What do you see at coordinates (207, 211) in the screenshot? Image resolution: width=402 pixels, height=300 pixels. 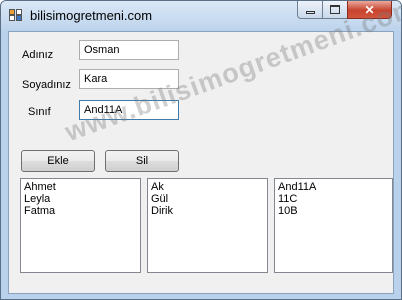 I see `list-item: Dirik` at bounding box center [207, 211].